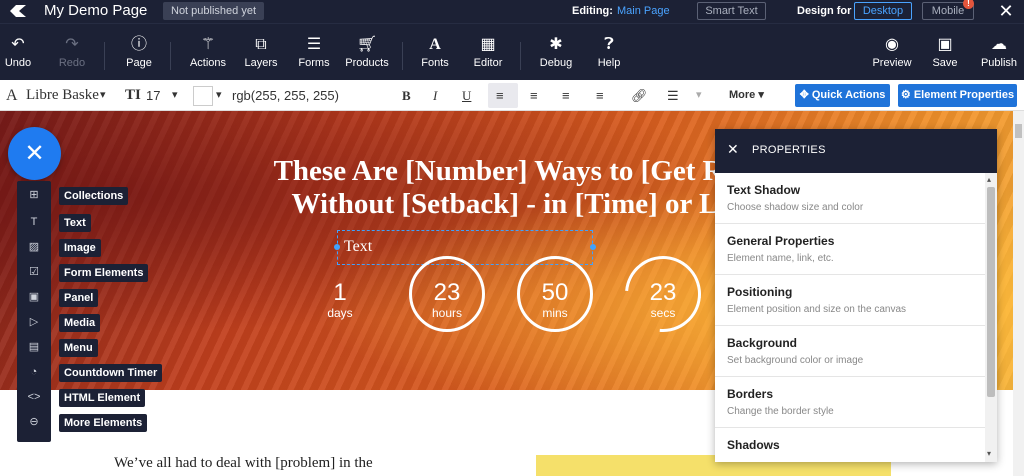 Image resolution: width=1024 pixels, height=476 pixels. What do you see at coordinates (34, 272) in the screenshot?
I see `form-icon: ☑` at bounding box center [34, 272].